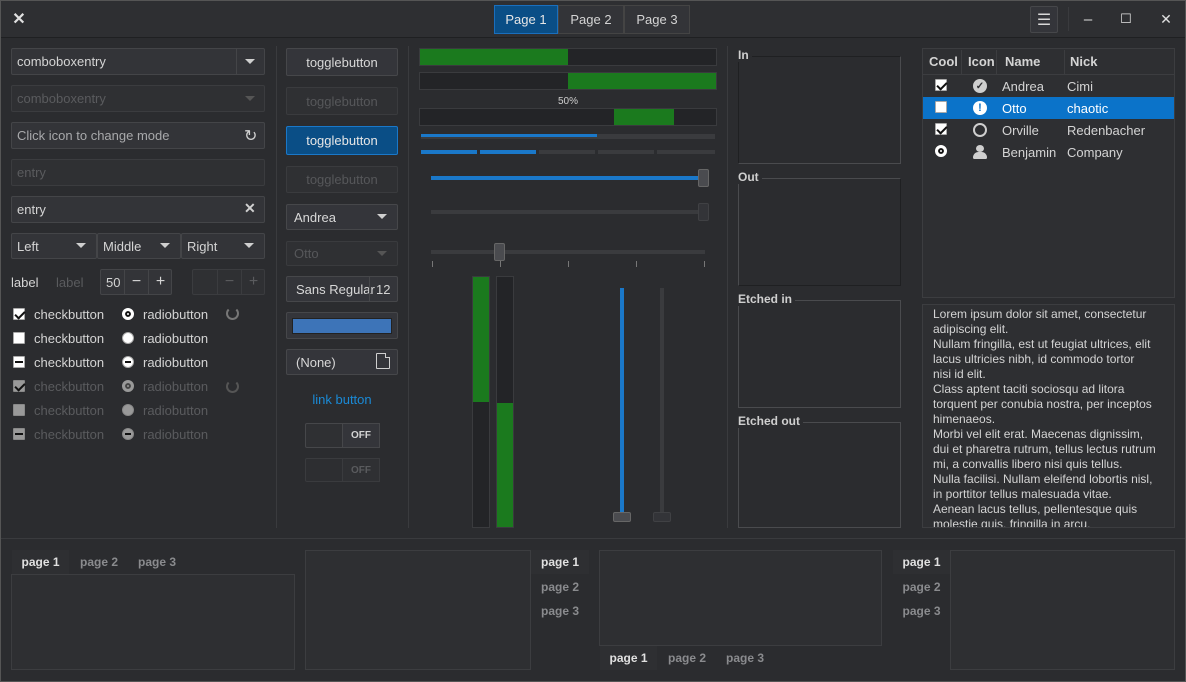 Image resolution: width=1186 pixels, height=682 pixels. What do you see at coordinates (1088, 19) in the screenshot?
I see `minimize-icon: –` at bounding box center [1088, 19].